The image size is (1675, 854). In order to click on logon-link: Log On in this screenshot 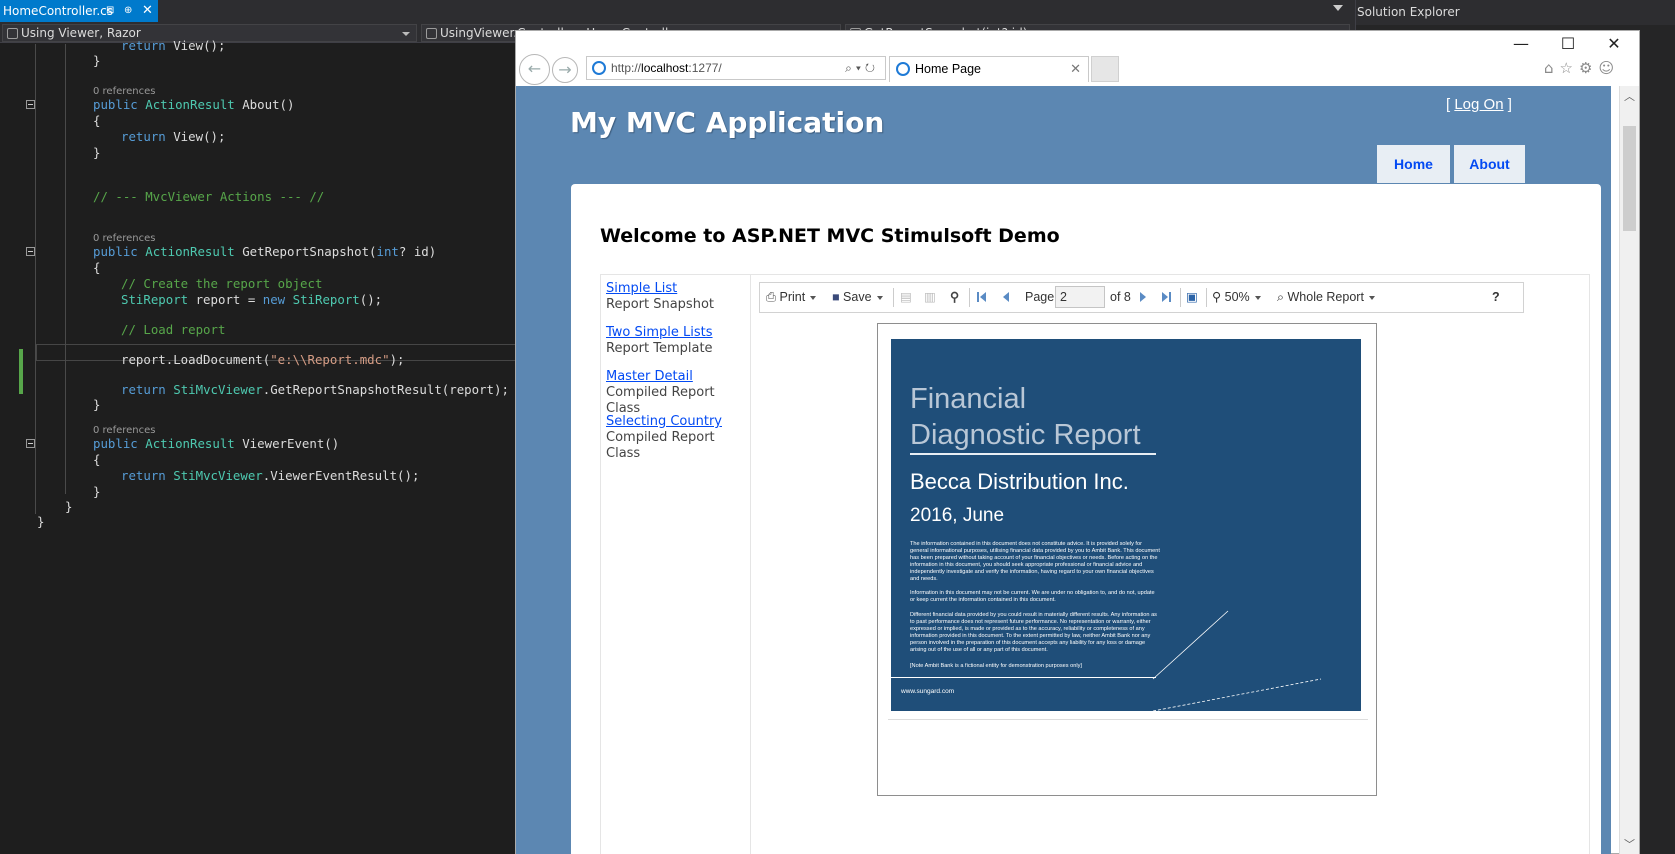, I will do `click(1478, 104)`.